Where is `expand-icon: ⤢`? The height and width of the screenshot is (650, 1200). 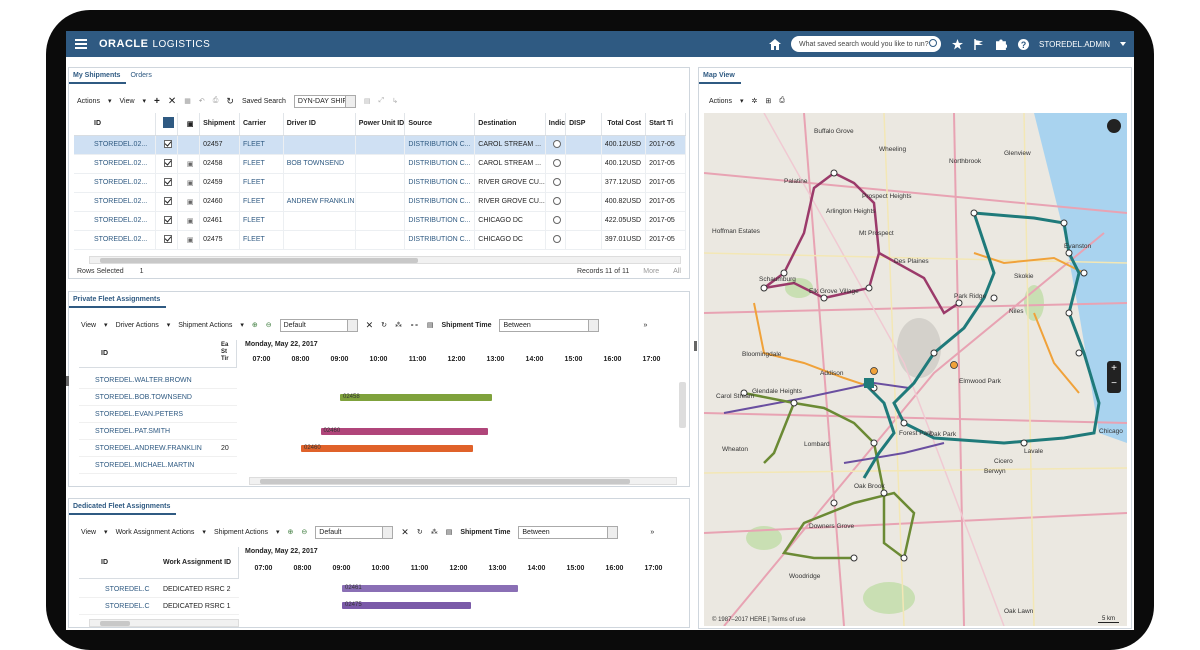
expand-icon: ⤢ is located at coordinates (382, 101).